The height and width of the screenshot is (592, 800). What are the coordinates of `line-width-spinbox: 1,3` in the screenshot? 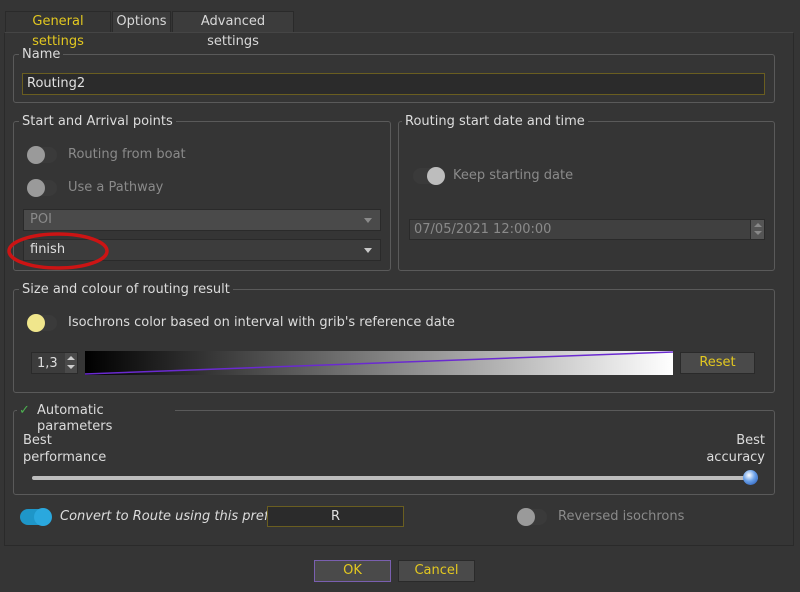 It's located at (54, 363).